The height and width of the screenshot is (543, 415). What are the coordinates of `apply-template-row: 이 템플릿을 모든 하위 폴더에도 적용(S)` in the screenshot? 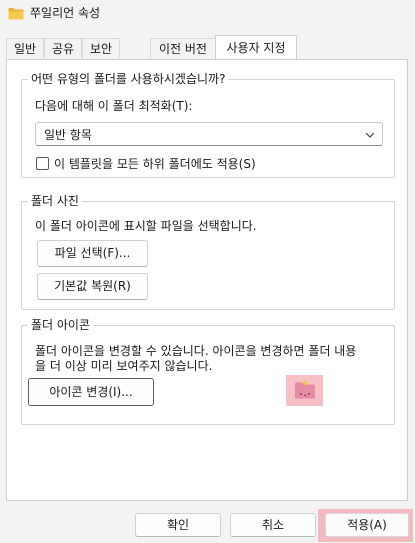 It's located at (186, 164).